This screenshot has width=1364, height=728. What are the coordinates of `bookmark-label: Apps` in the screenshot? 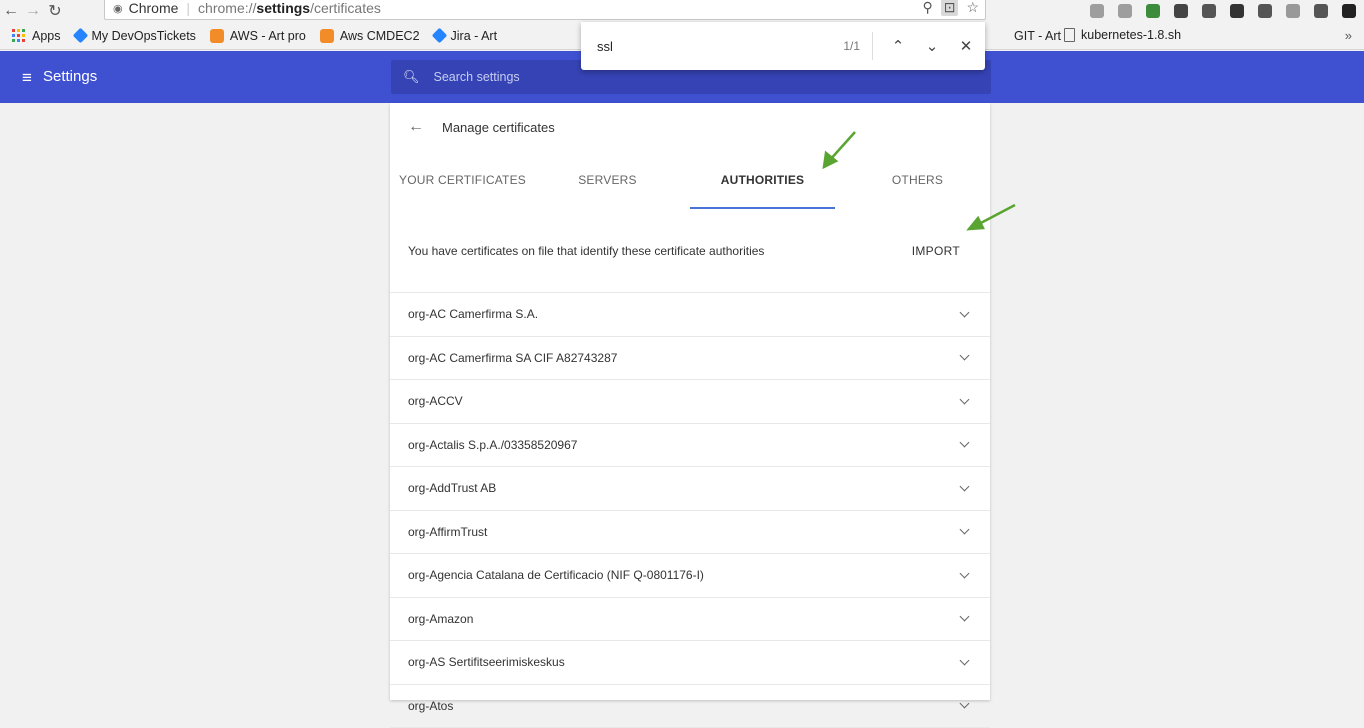 It's located at (46, 36).